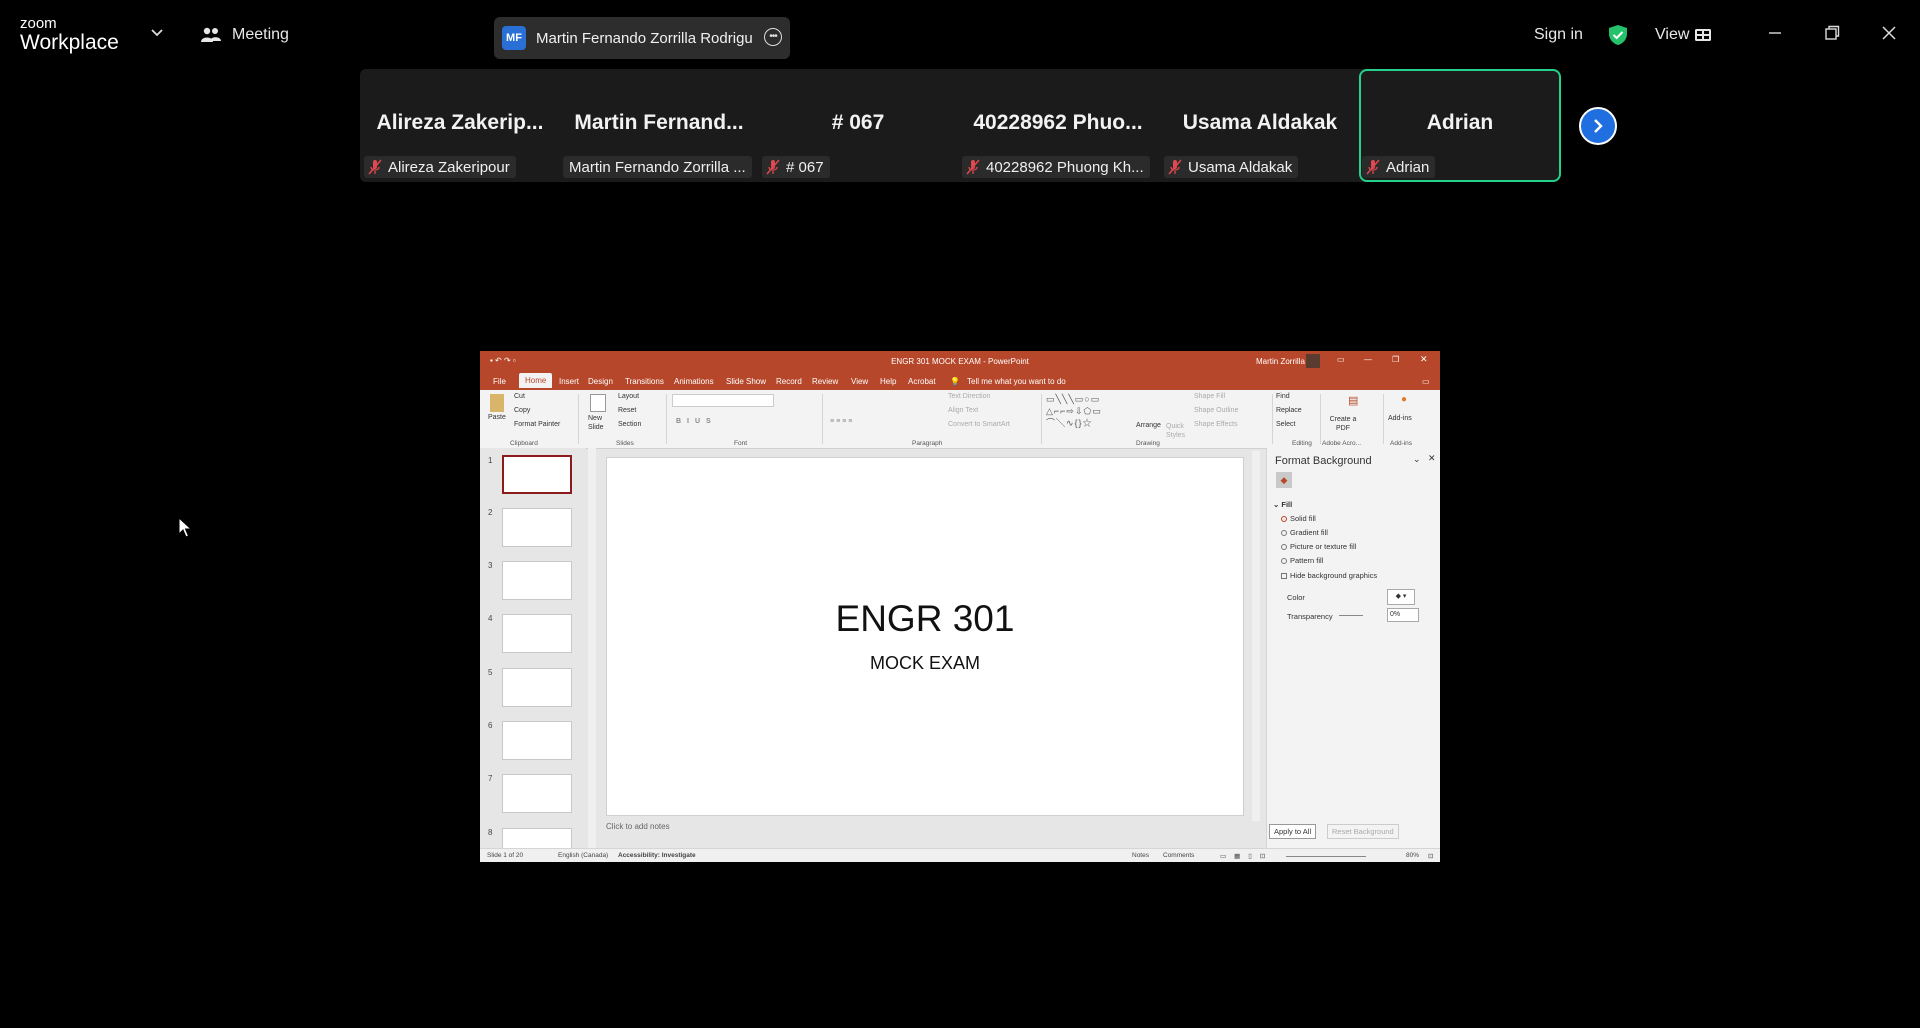  What do you see at coordinates (1424, 359) in the screenshot?
I see `ppt-close-icon: ✕` at bounding box center [1424, 359].